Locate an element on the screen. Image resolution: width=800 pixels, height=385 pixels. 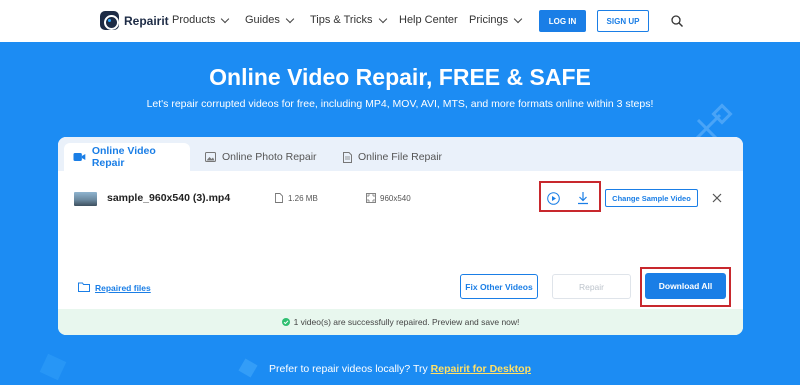
repairit-logo-icon is located at coordinates (109, 20).